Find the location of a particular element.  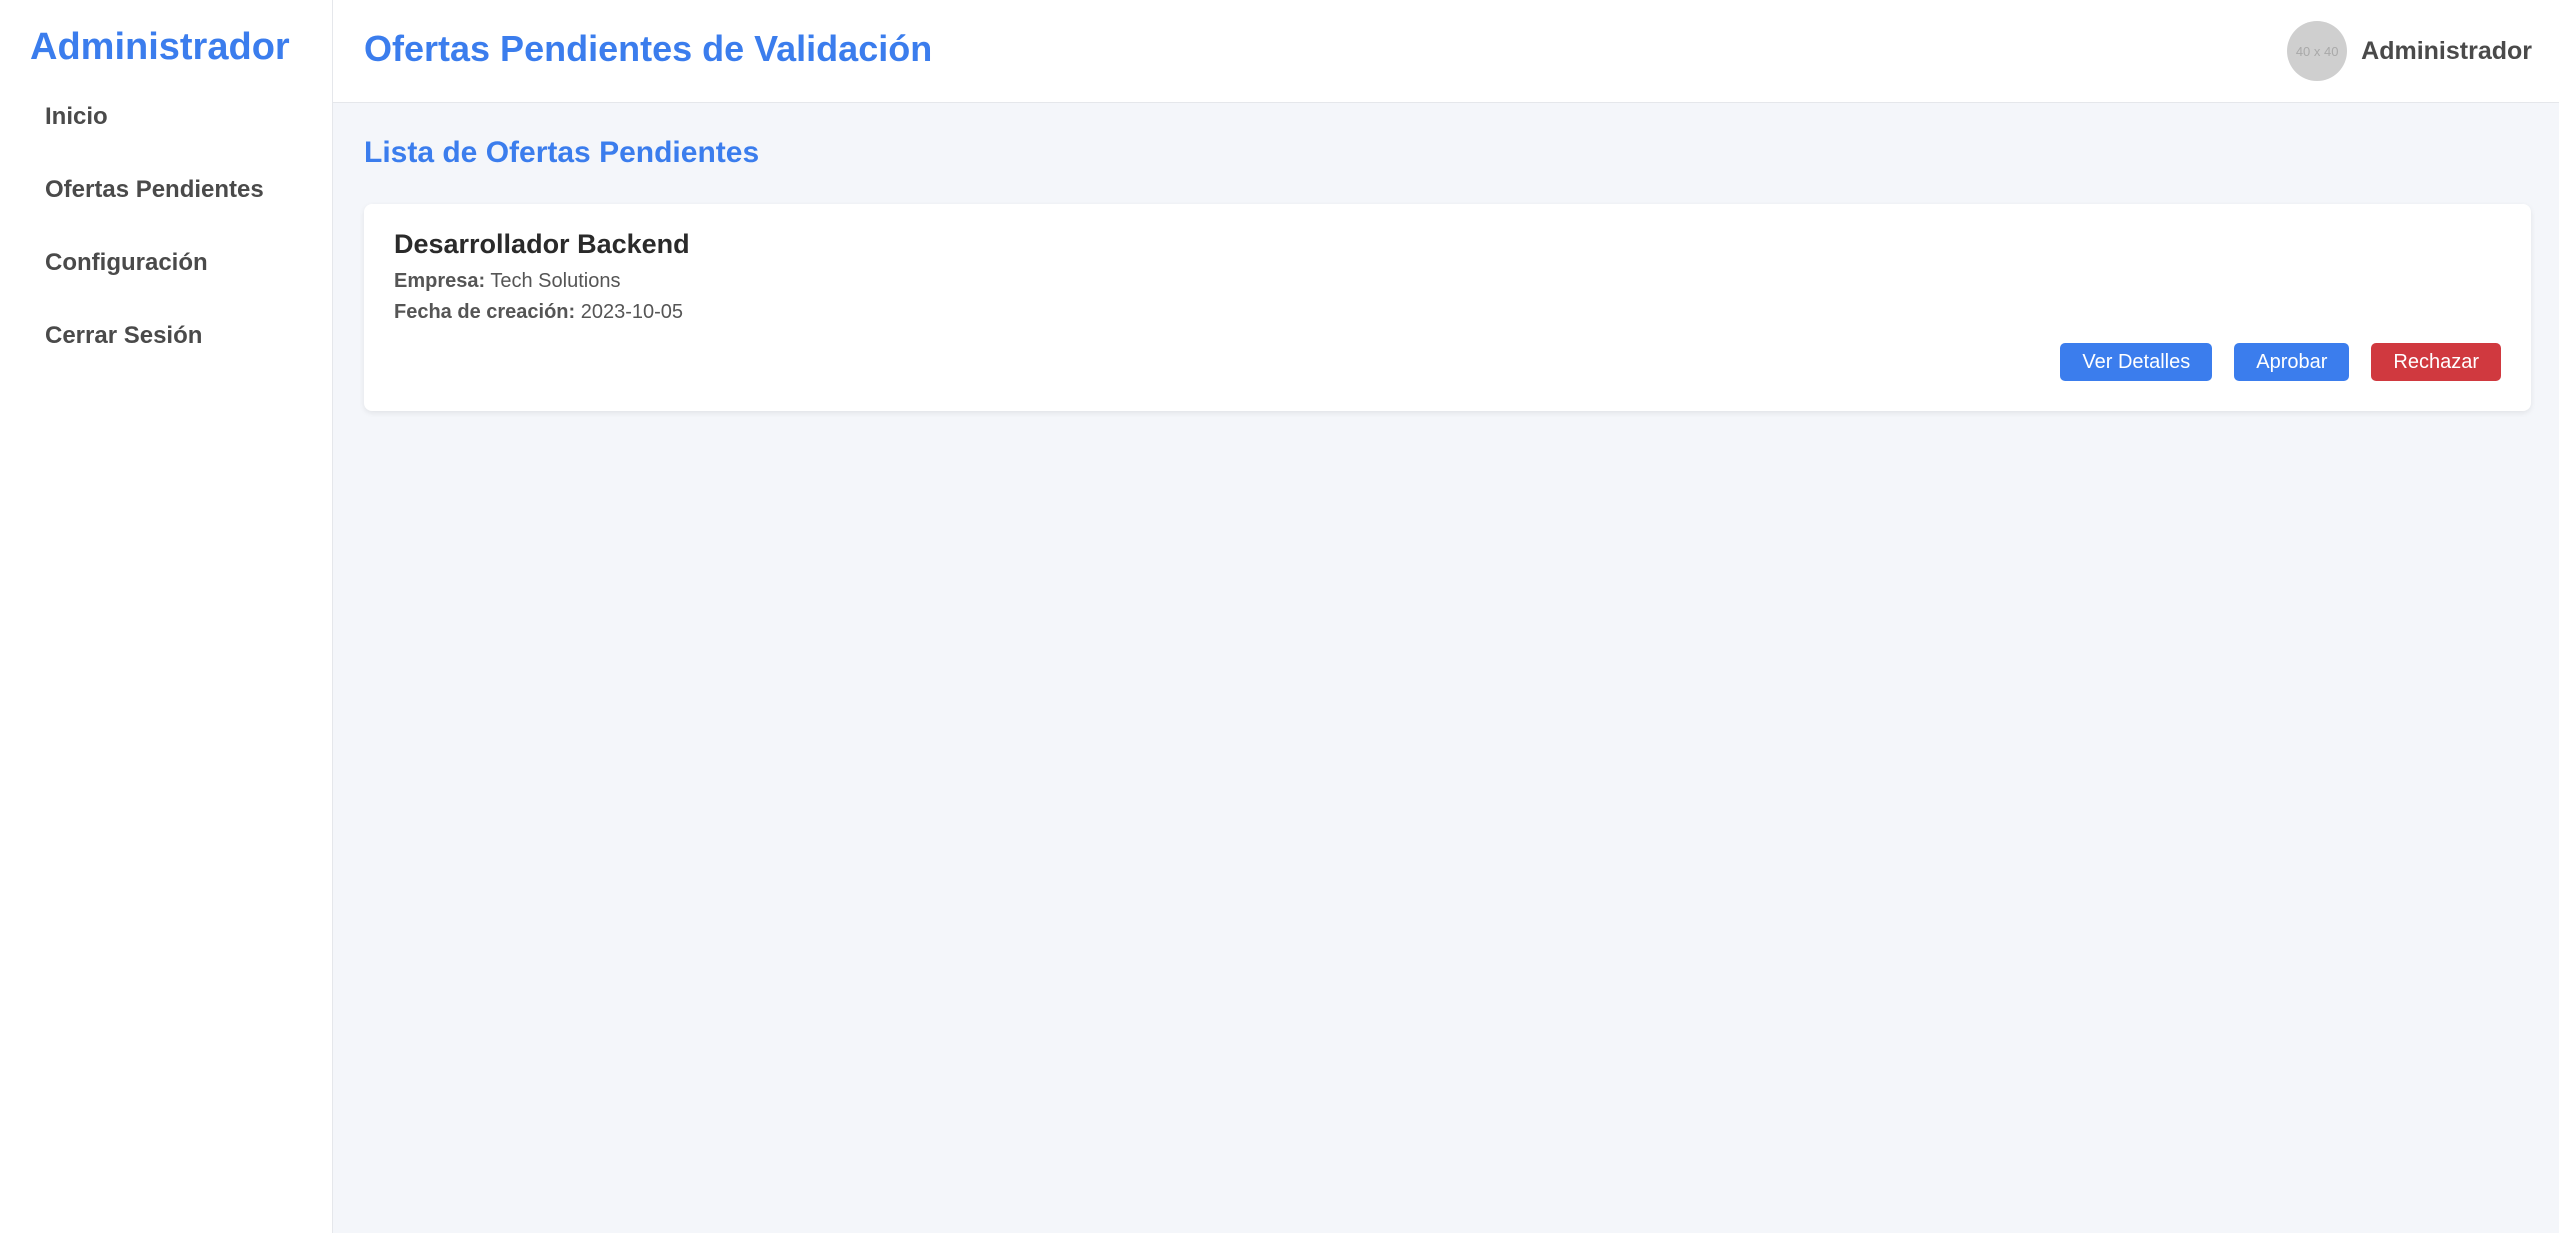

avatar: 40 x 40 is located at coordinates (2317, 51).